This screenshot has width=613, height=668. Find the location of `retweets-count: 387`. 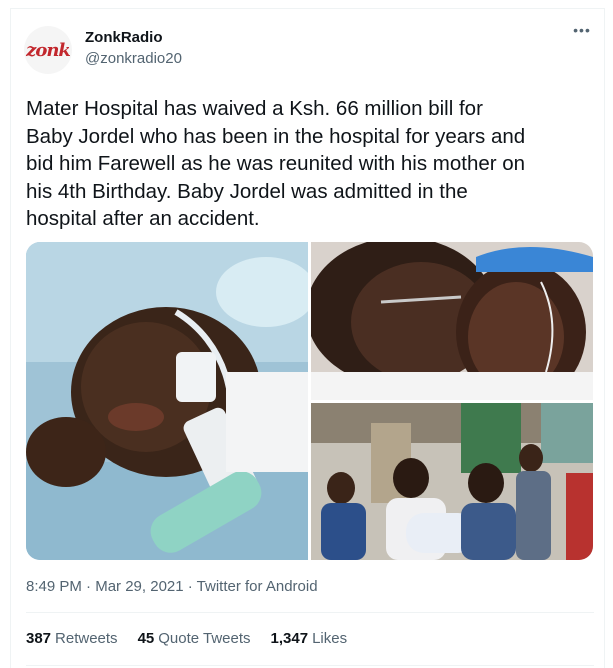

retweets-count: 387 is located at coordinates (39, 638).